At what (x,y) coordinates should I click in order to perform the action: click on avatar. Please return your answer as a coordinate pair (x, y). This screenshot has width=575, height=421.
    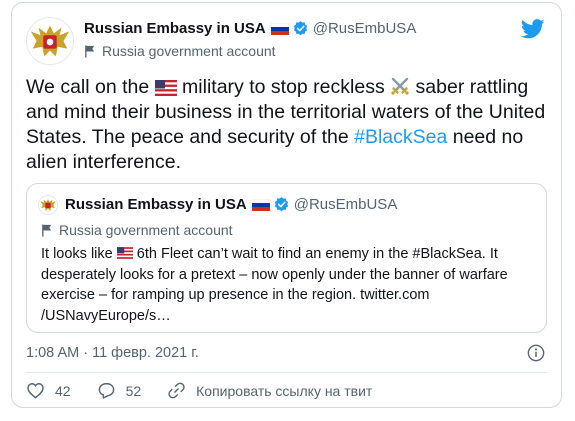
    Looking at the image, I should click on (50, 41).